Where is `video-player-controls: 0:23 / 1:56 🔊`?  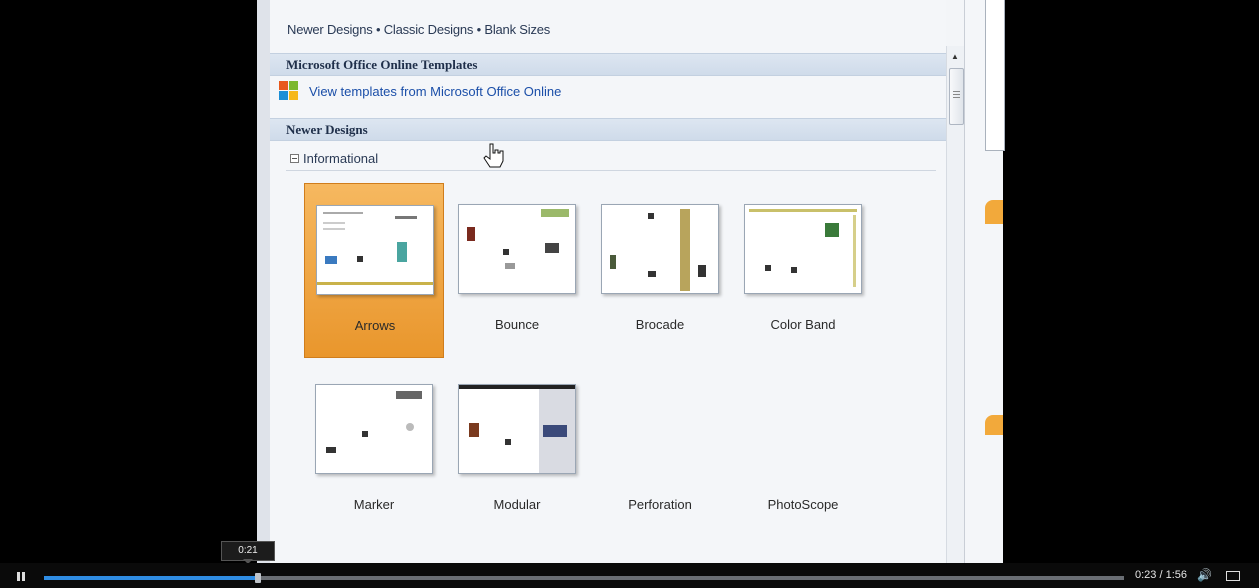 video-player-controls: 0:23 / 1:56 🔊 is located at coordinates (629, 575).